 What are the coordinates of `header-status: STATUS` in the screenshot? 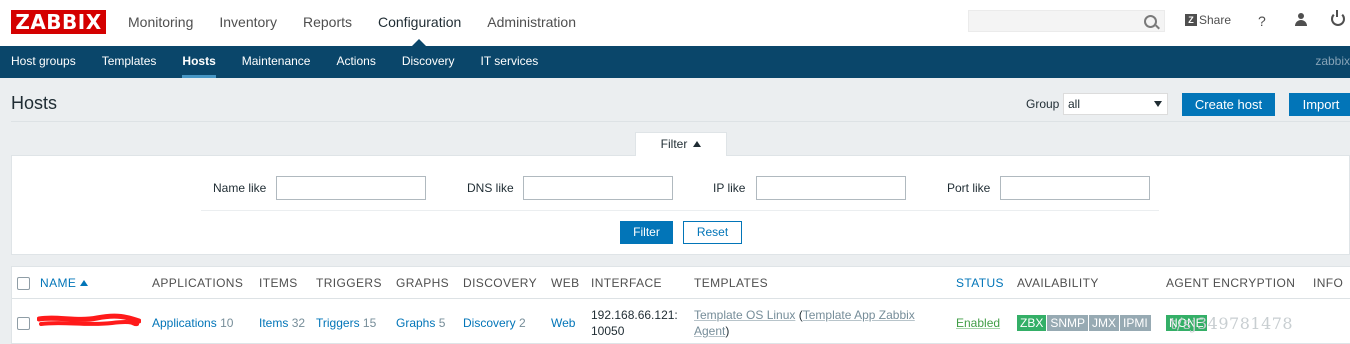 It's located at (980, 283).